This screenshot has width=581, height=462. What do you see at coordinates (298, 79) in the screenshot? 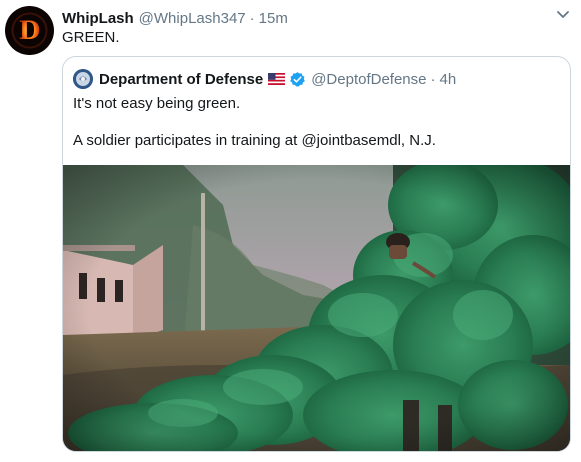
I see `verified-badge-icon` at bounding box center [298, 79].